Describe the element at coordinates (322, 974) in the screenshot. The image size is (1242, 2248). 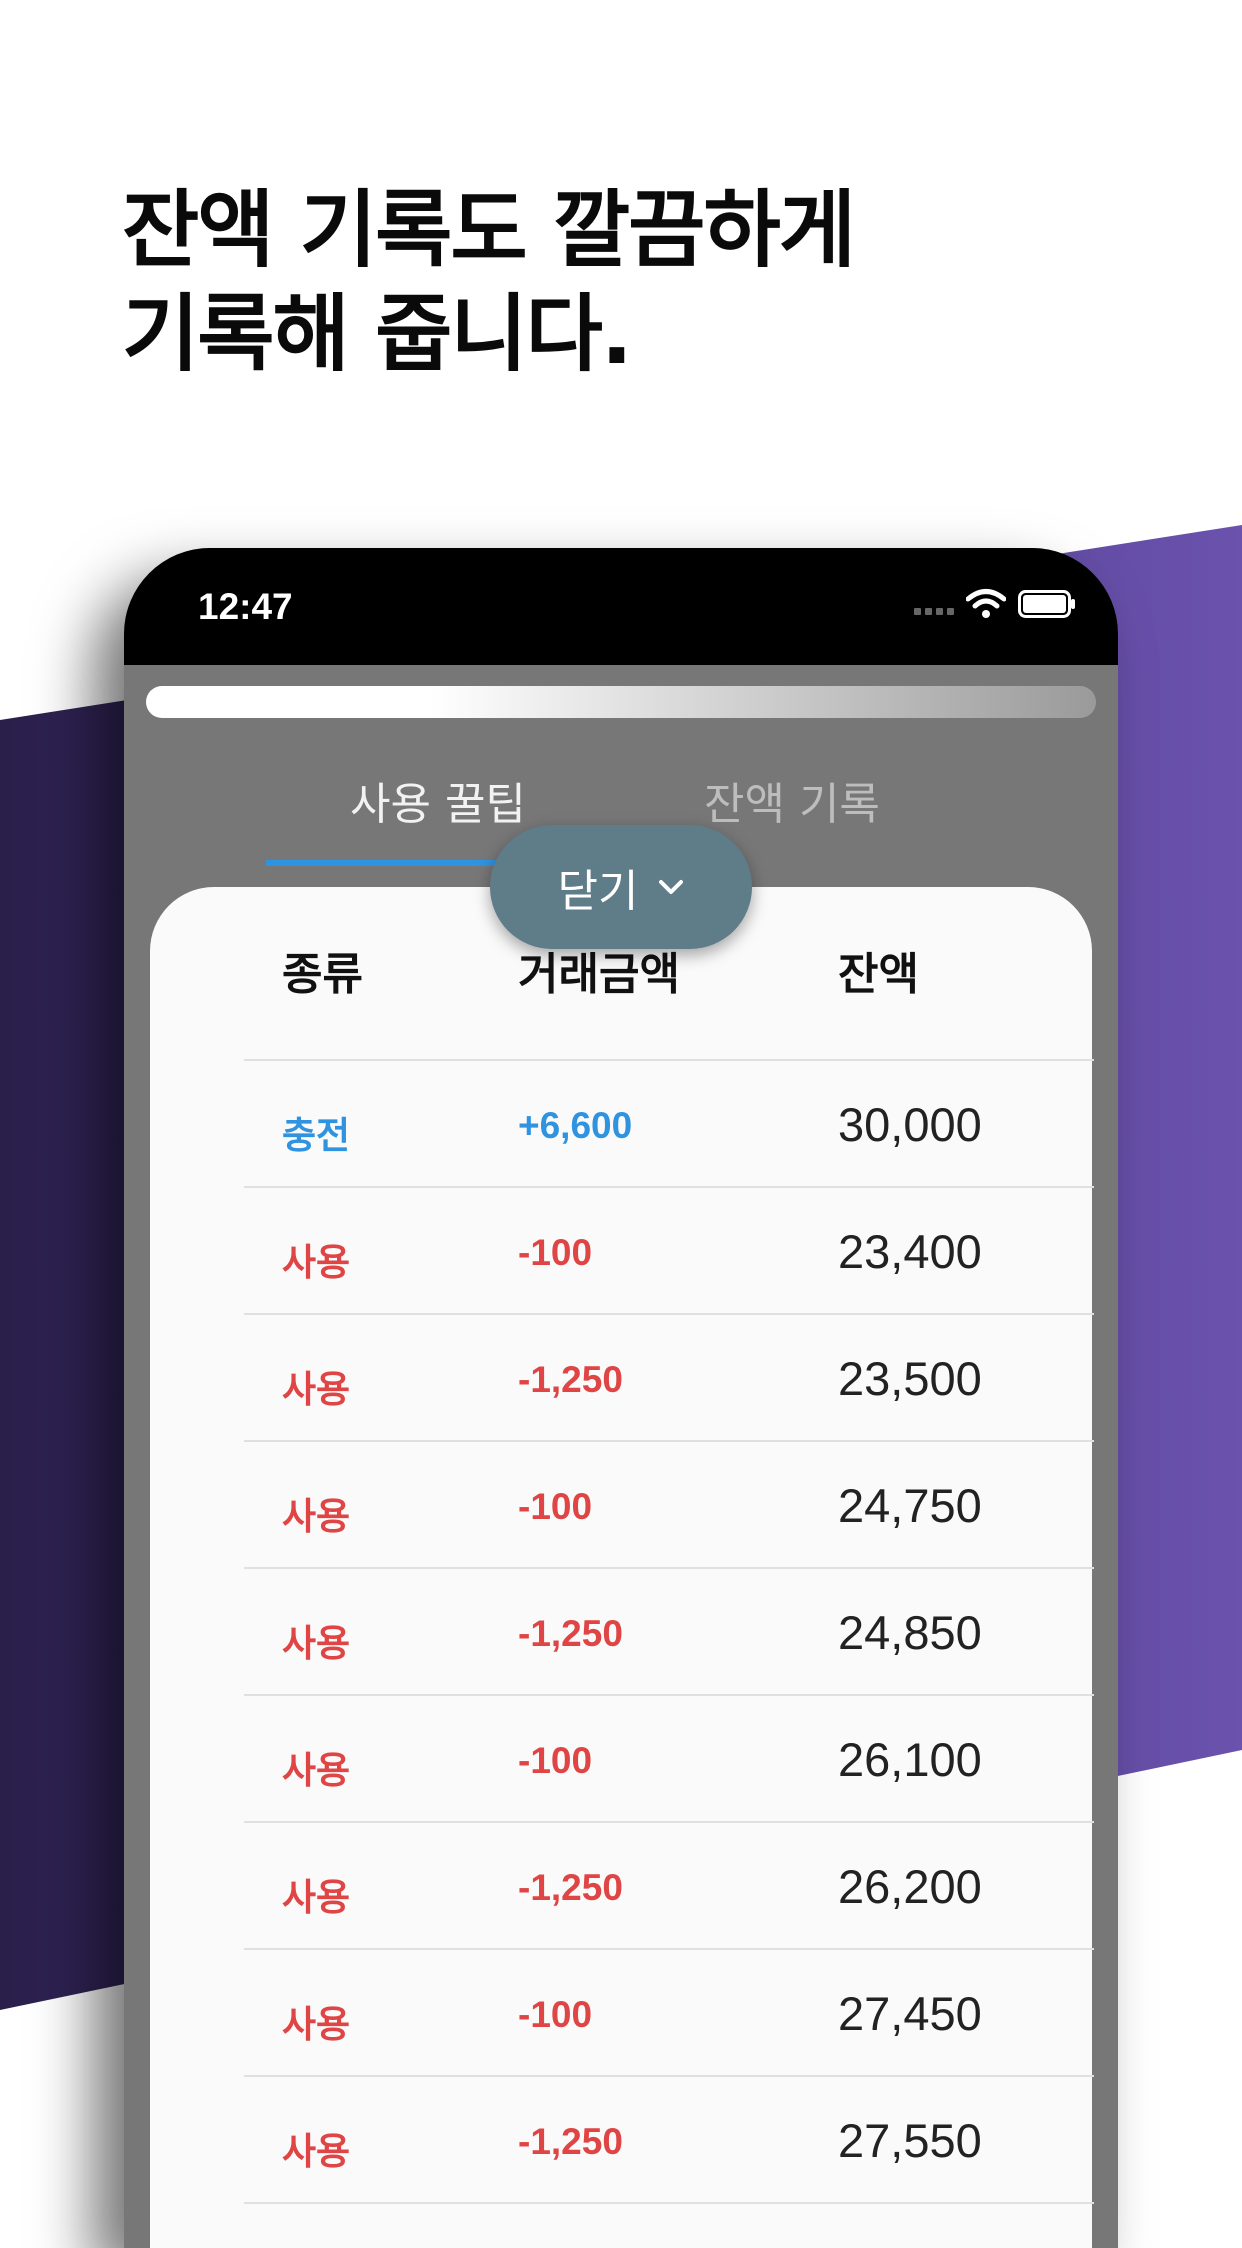
I see `header-type: 종류` at that location.